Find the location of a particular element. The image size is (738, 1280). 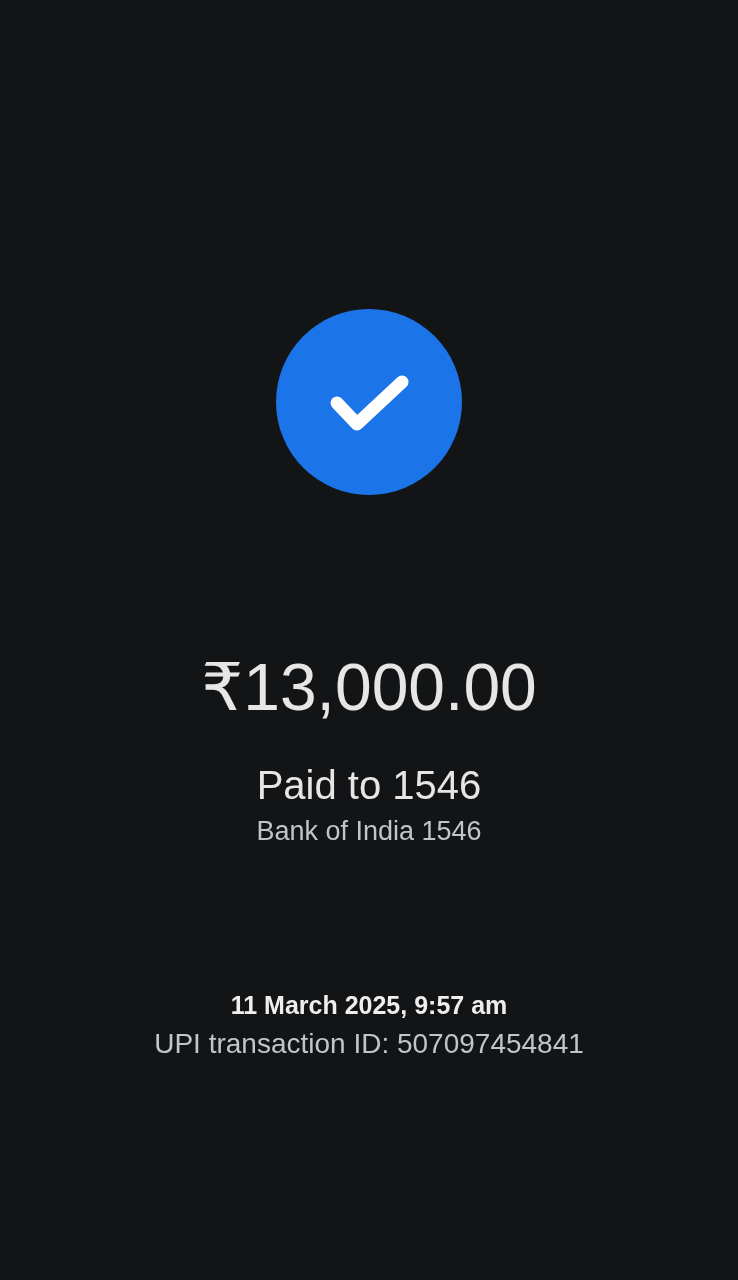

payment-amount: ₹13,000.00 is located at coordinates (369, 687).